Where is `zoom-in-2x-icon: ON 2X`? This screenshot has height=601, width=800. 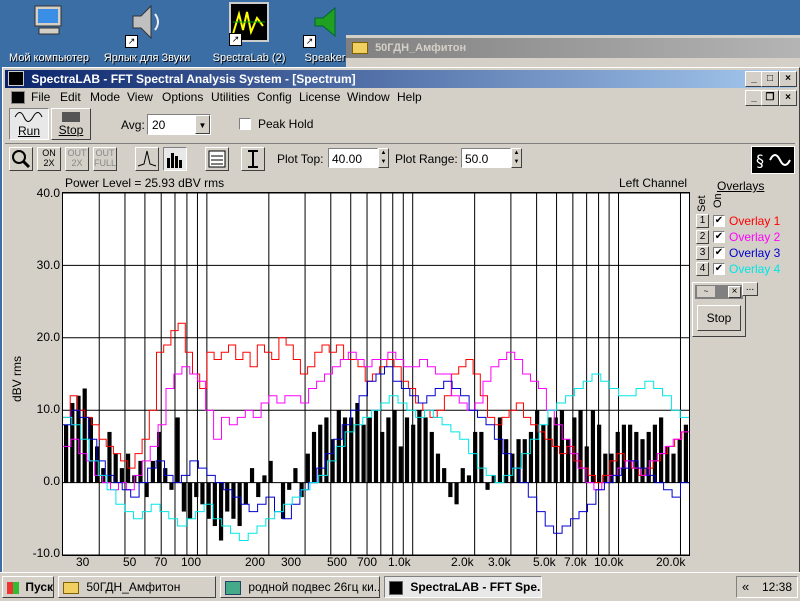 zoom-in-2x-icon: ON 2X is located at coordinates (49, 159).